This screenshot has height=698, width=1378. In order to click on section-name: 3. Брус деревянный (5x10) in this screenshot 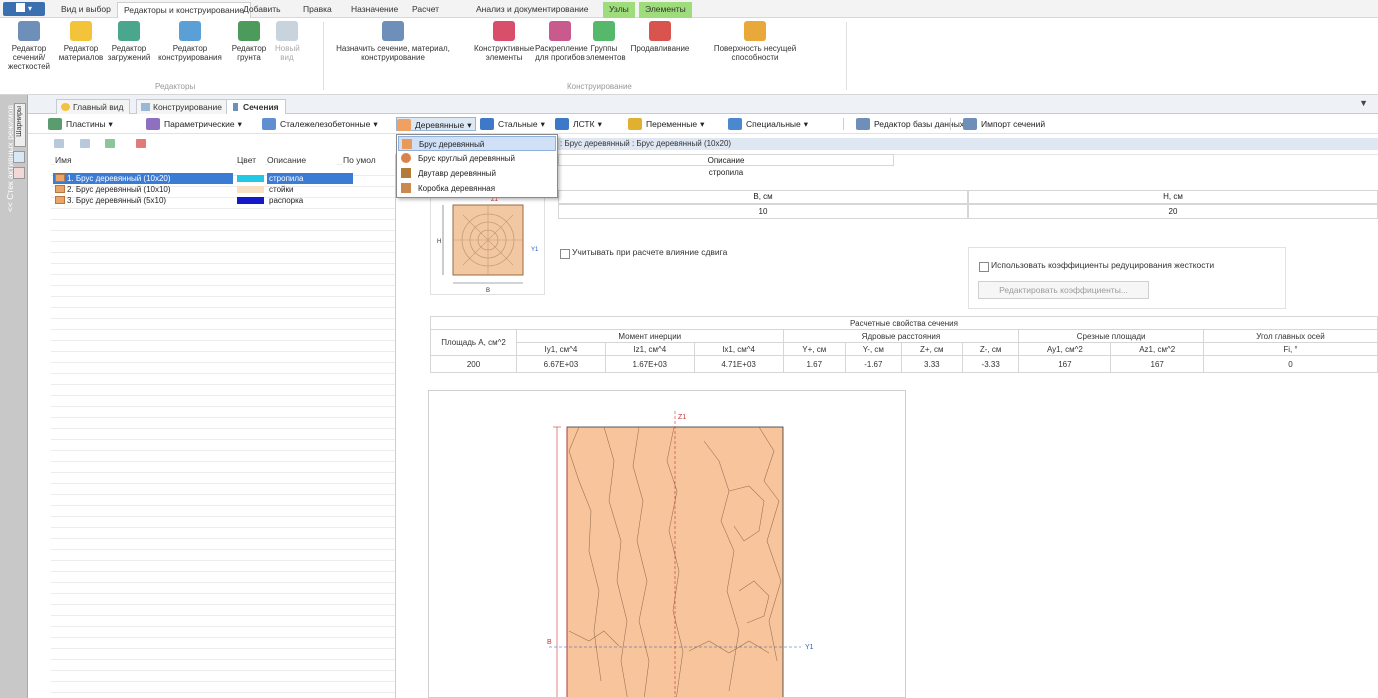, I will do `click(143, 200)`.